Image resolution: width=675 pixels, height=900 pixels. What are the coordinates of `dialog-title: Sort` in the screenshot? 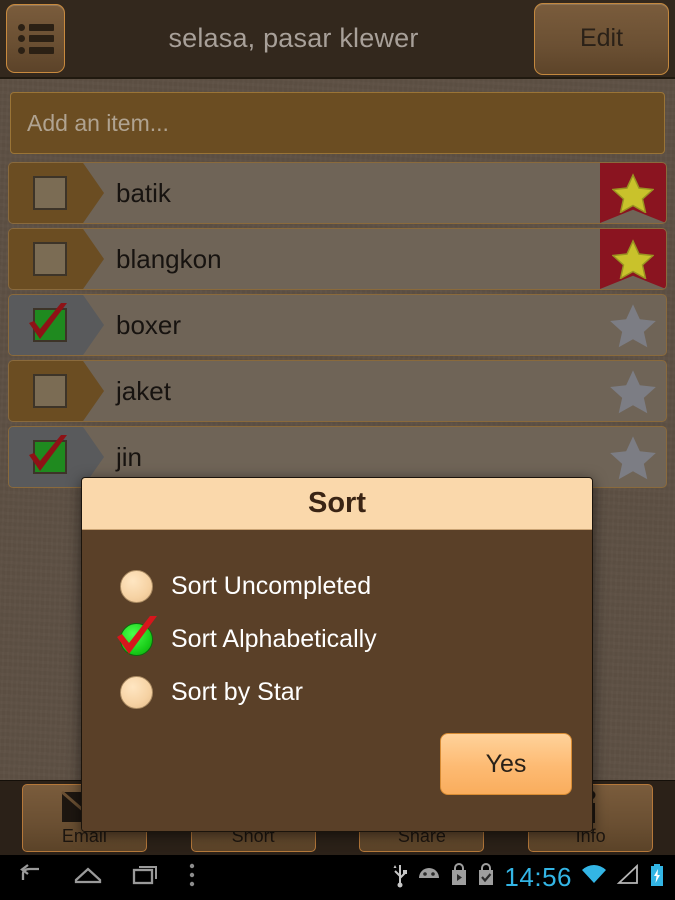 It's located at (337, 504).